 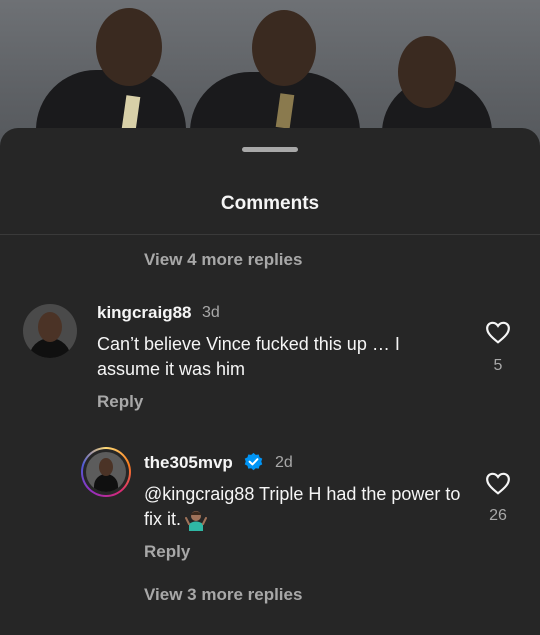 I want to click on person-shrugging-emoji-icon, so click(x=196, y=521).